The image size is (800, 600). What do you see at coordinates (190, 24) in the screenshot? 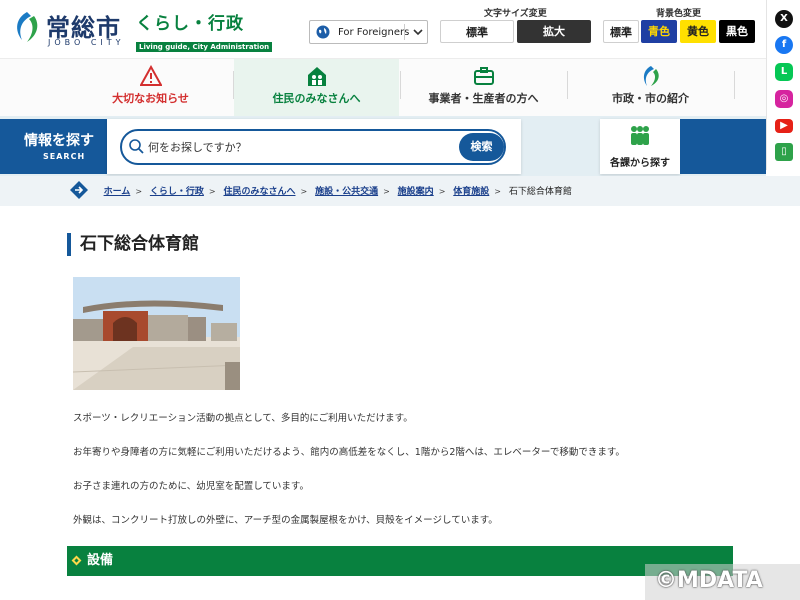
I see `section-title-main: くらし・行政` at bounding box center [190, 24].